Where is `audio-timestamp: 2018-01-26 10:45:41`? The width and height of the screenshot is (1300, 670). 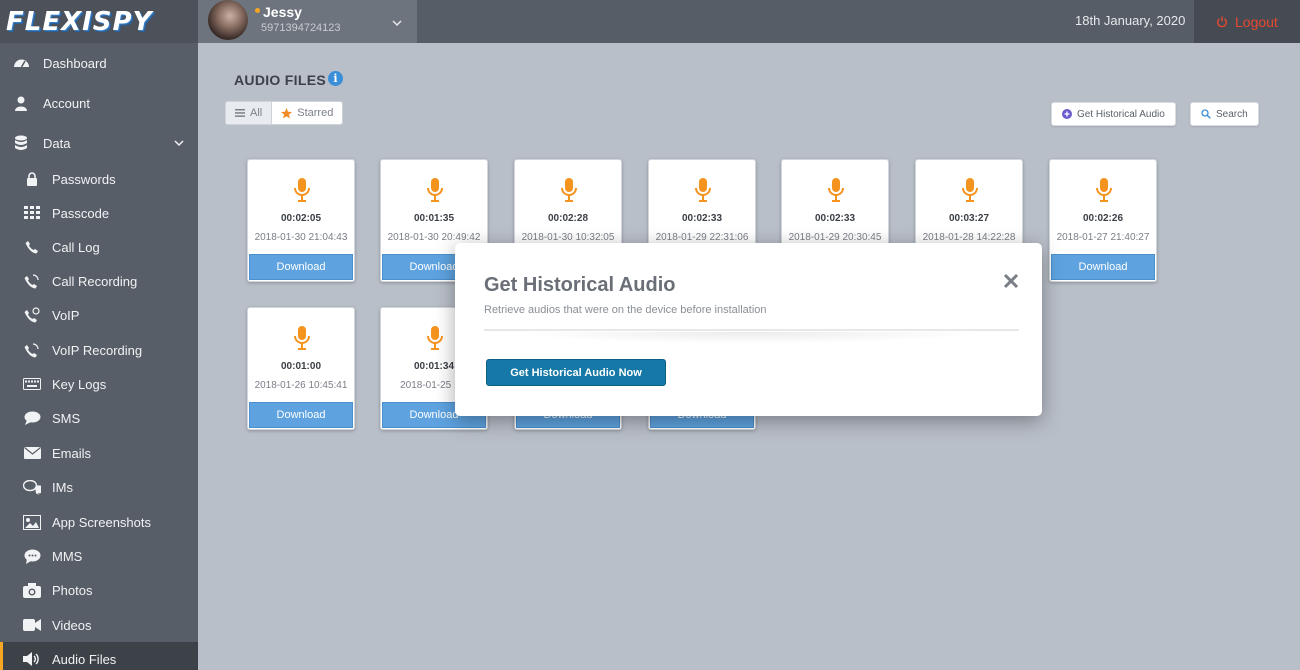
audio-timestamp: 2018-01-26 10:45:41 is located at coordinates (301, 385).